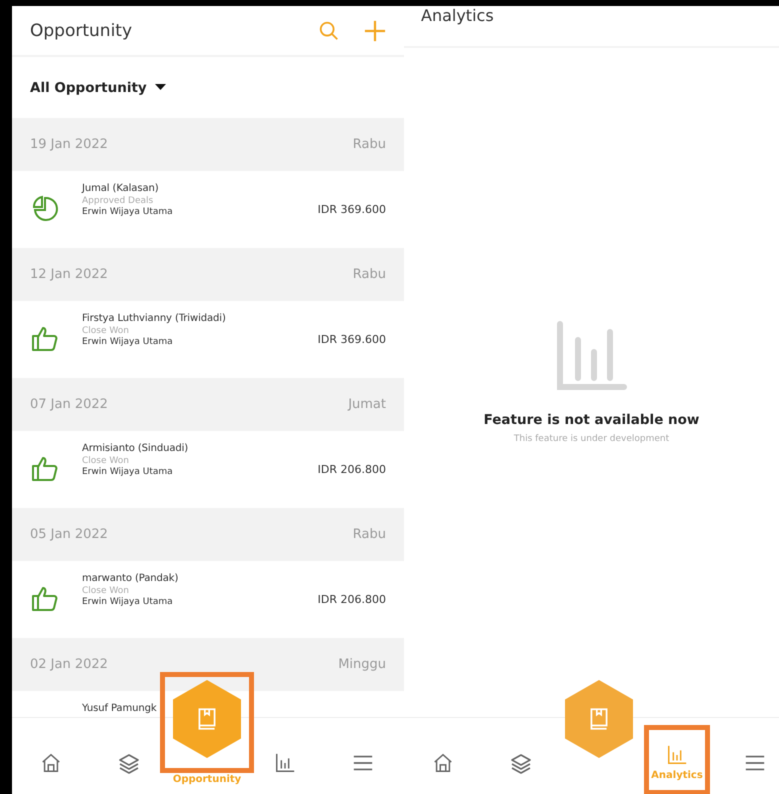  What do you see at coordinates (592, 420) in the screenshot?
I see `empty-state-title: Feature is not available now` at bounding box center [592, 420].